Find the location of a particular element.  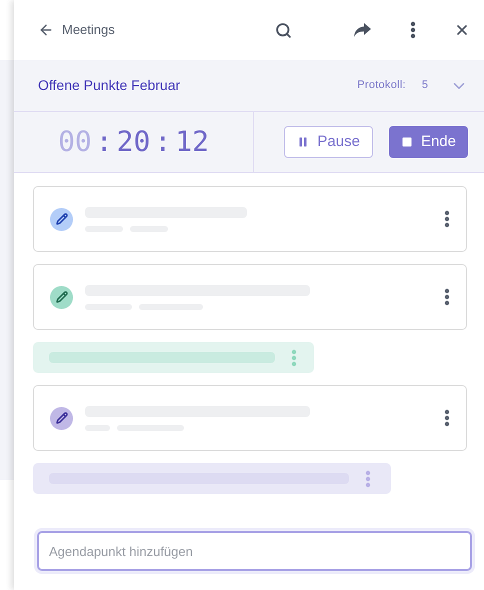

timer-digits: 00 is located at coordinates (75, 142).